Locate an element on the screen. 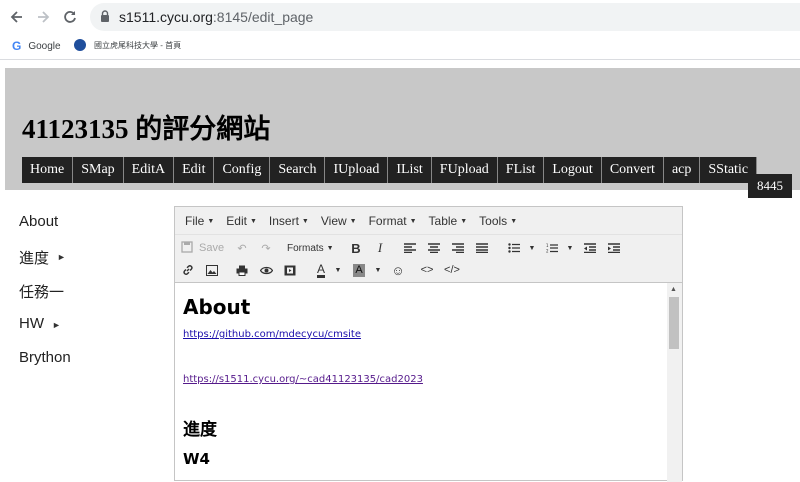  bullet-list-icon is located at coordinates (514, 248).